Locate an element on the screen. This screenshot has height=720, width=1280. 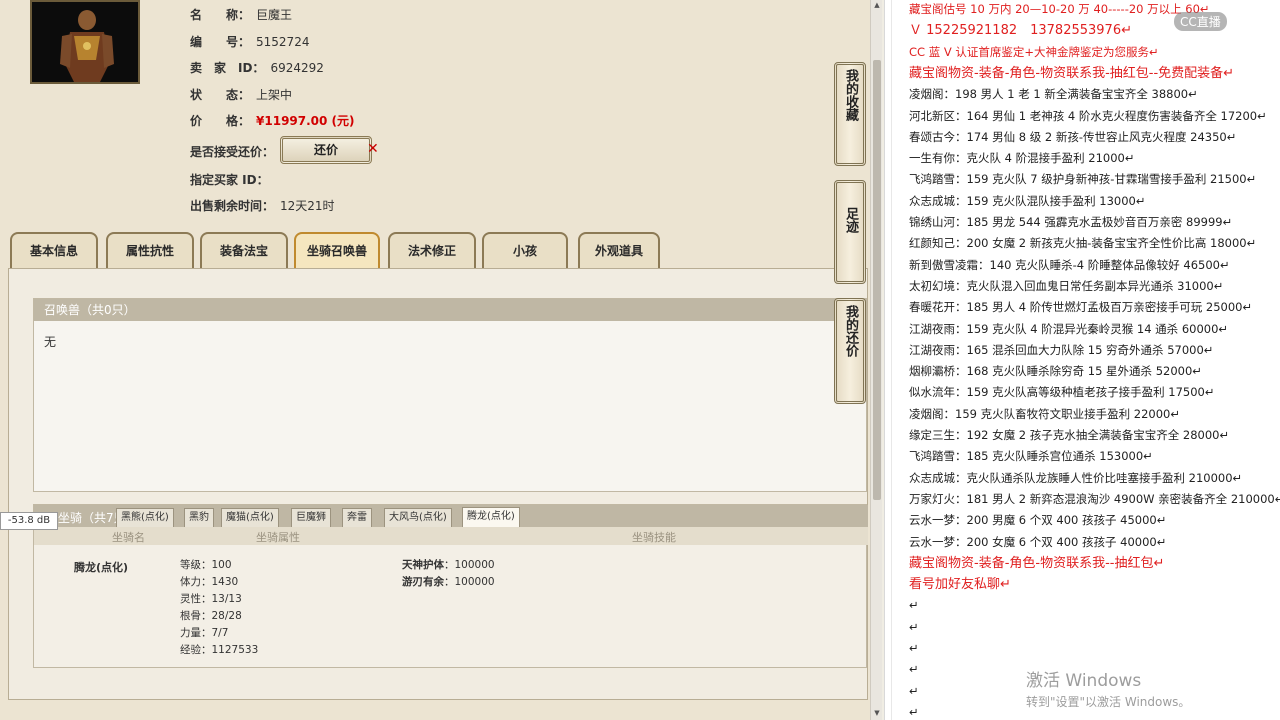
price-value: ¥11997.00 (元) is located at coordinates (305, 121).